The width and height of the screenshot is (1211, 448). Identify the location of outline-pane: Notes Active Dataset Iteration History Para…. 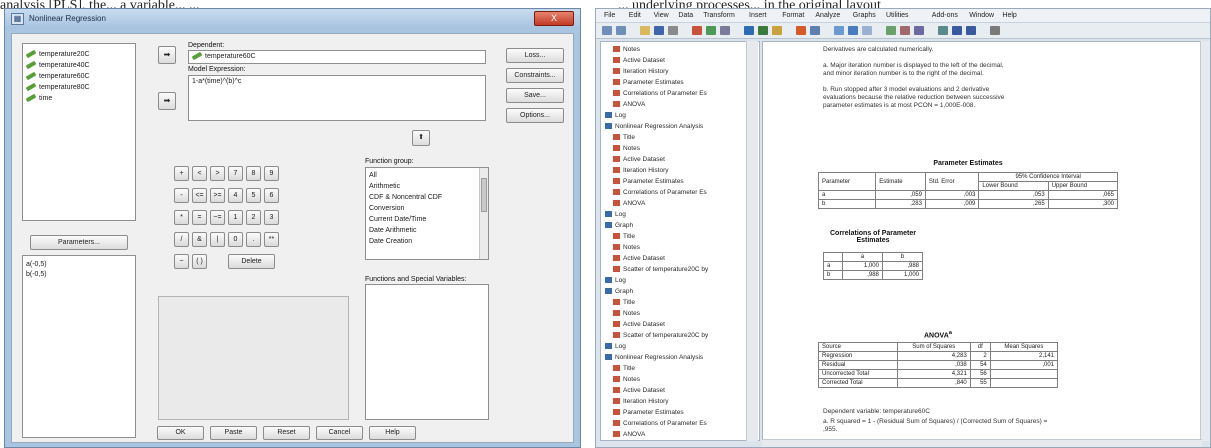
(680, 241).